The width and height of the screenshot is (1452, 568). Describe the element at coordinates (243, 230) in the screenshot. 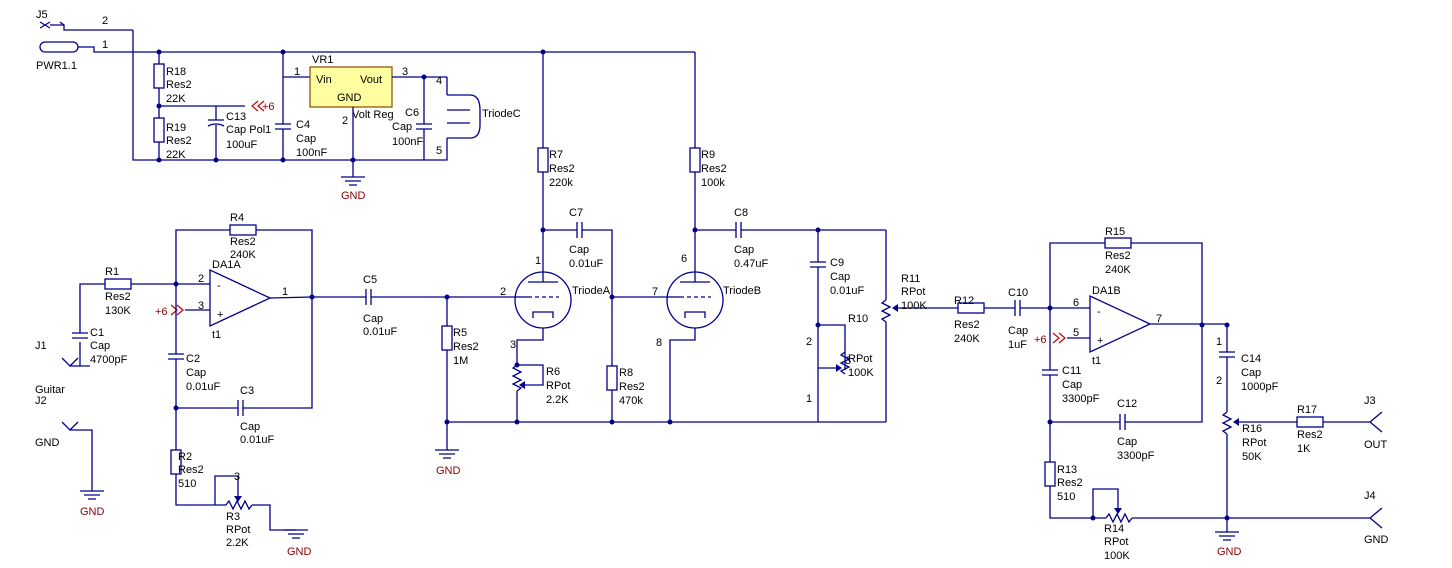

I see `resistor-r4` at that location.